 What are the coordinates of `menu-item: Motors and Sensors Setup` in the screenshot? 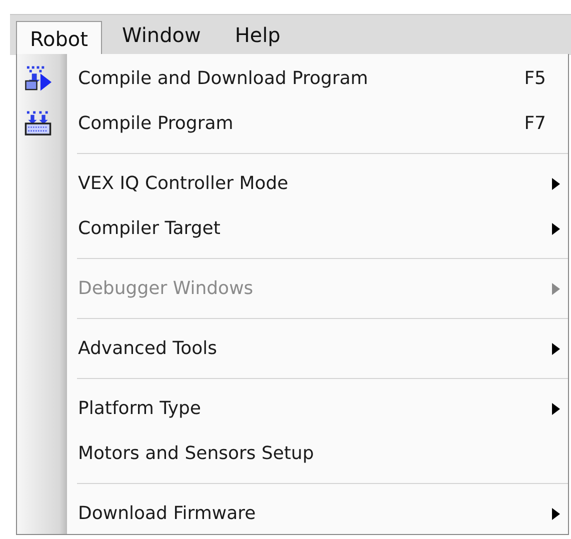 It's located at (317, 453).